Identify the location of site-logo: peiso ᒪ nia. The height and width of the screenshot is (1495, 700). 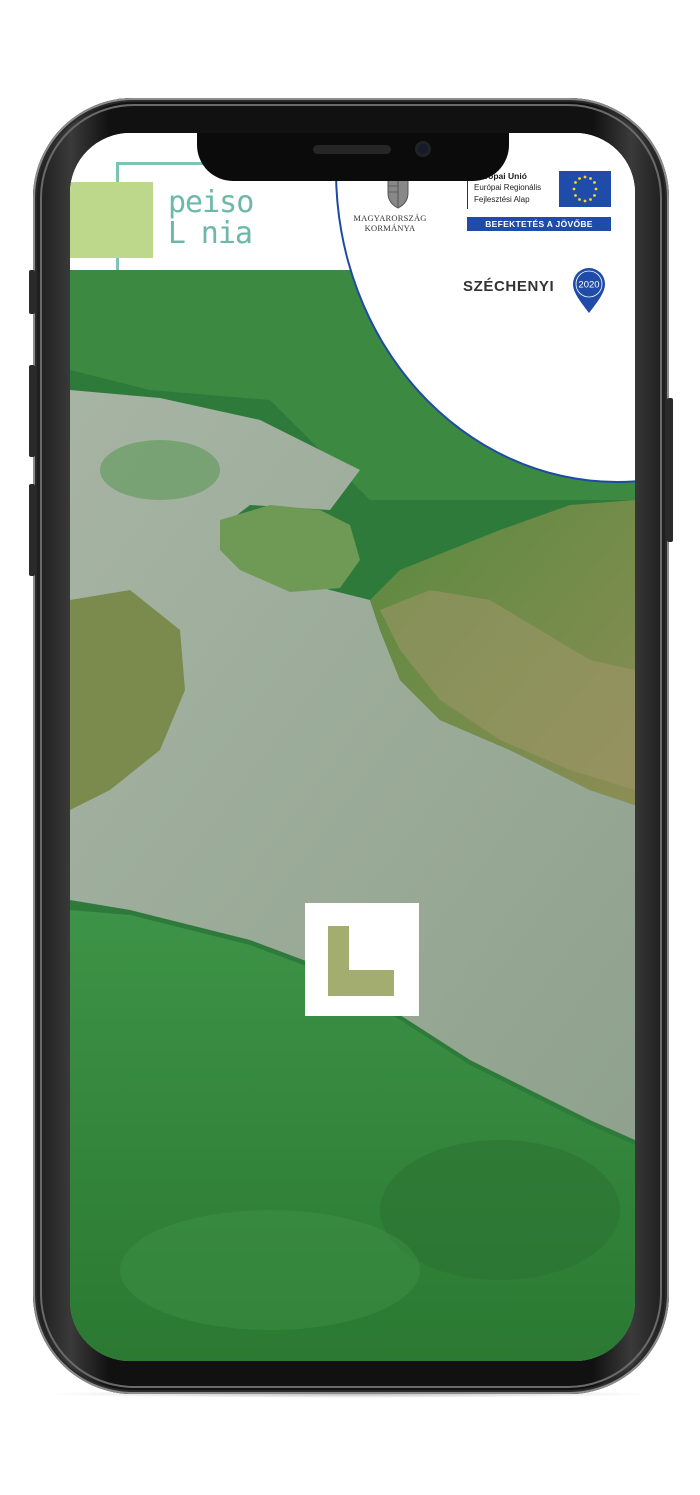
(211, 218).